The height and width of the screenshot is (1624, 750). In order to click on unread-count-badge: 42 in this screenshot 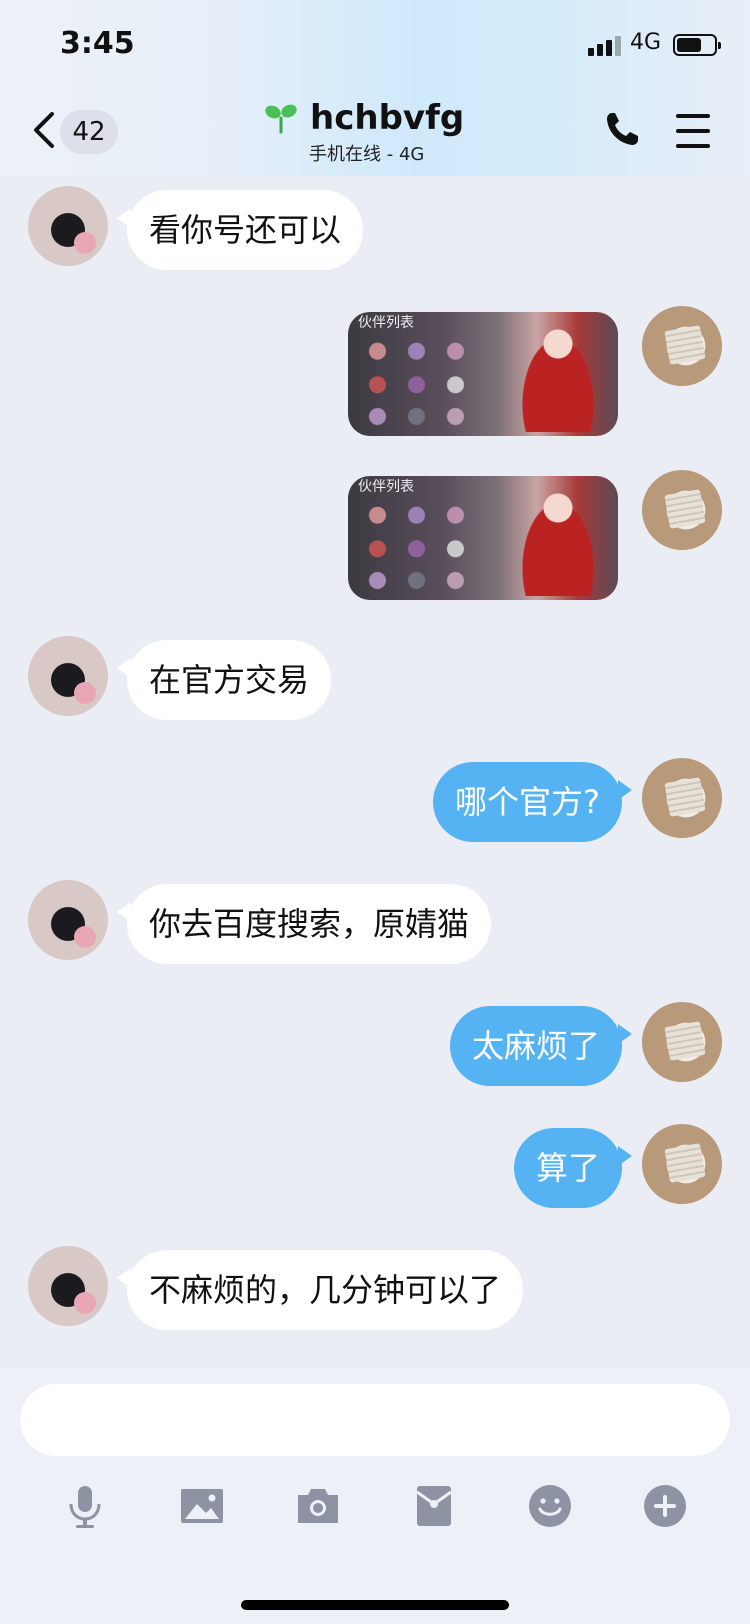, I will do `click(89, 132)`.